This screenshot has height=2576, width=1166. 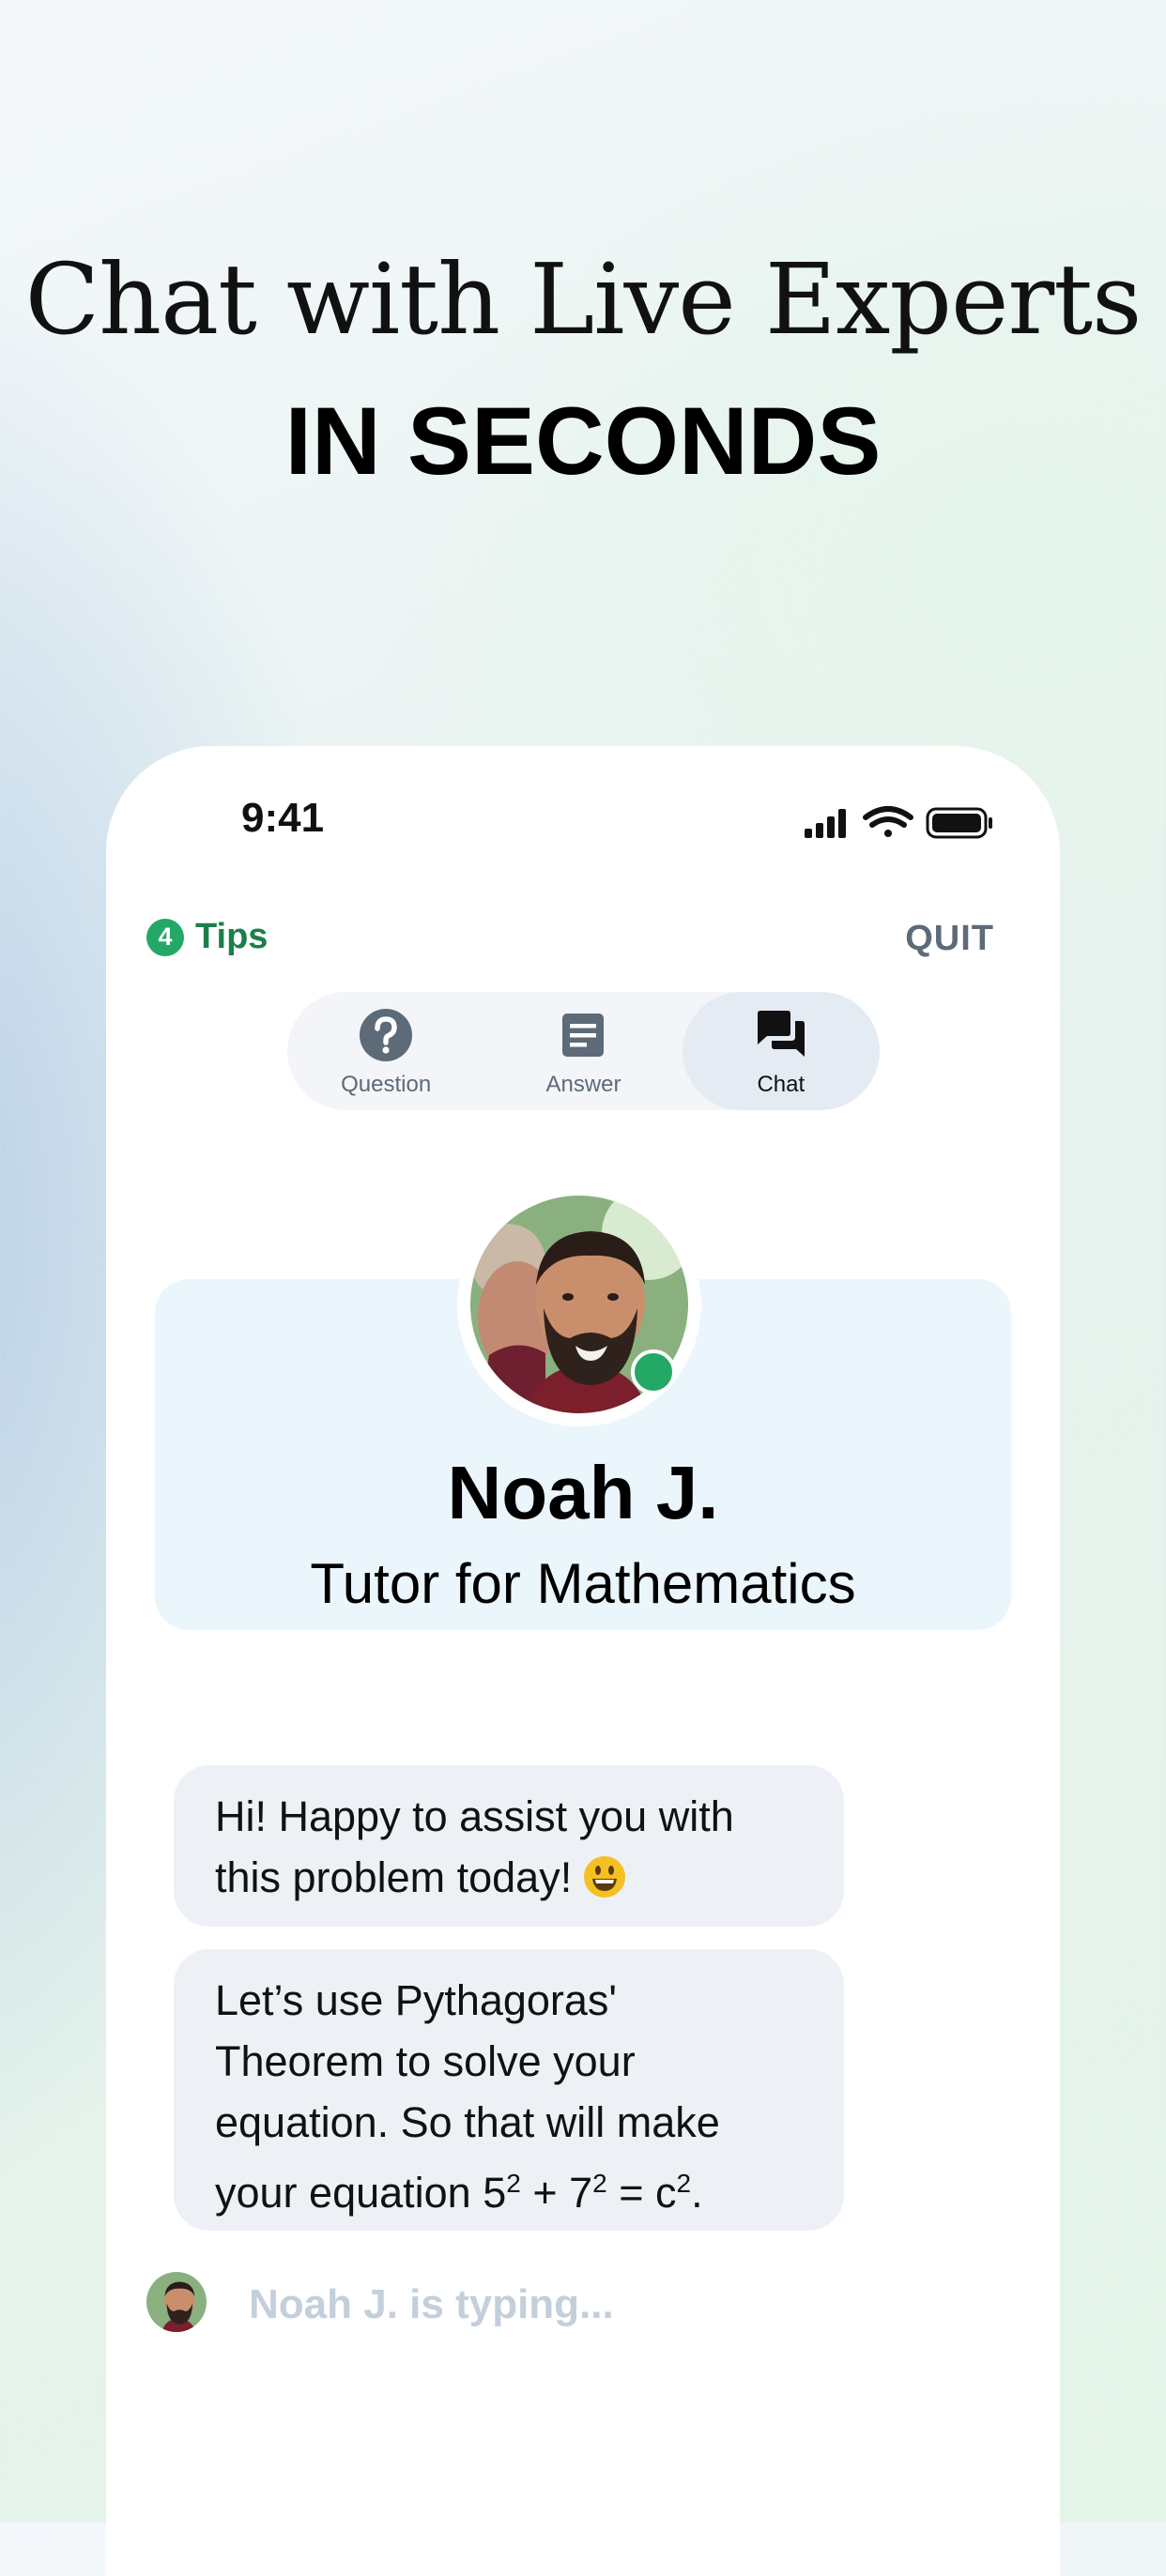 I want to click on message-line: Hi! Happy to assist you with, so click(x=474, y=1816).